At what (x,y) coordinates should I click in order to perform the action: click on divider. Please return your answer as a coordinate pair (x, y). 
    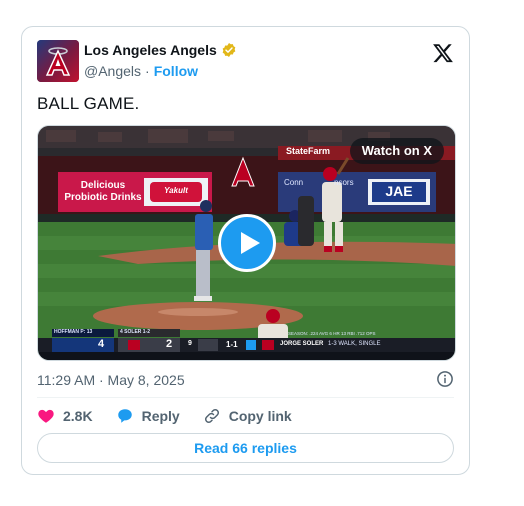
    Looking at the image, I should click on (245, 397).